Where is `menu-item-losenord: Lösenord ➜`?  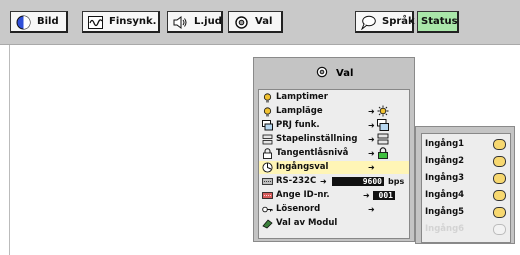
menu-item-losenord: Lösenord ➜ is located at coordinates (334, 209).